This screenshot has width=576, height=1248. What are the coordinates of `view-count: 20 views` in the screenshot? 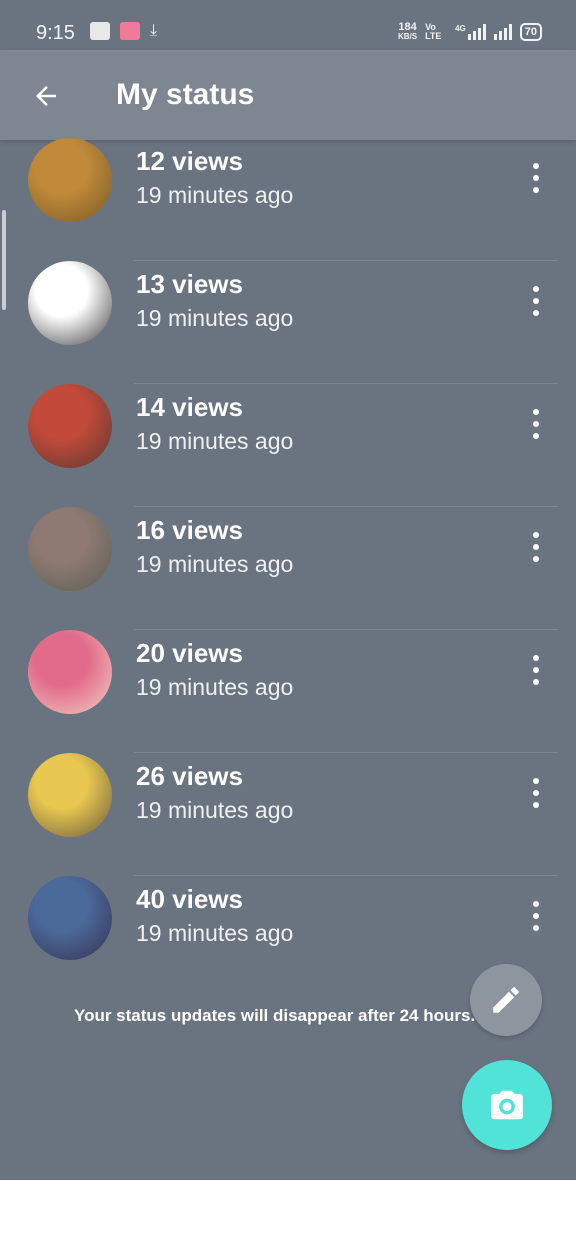 It's located at (189, 653).